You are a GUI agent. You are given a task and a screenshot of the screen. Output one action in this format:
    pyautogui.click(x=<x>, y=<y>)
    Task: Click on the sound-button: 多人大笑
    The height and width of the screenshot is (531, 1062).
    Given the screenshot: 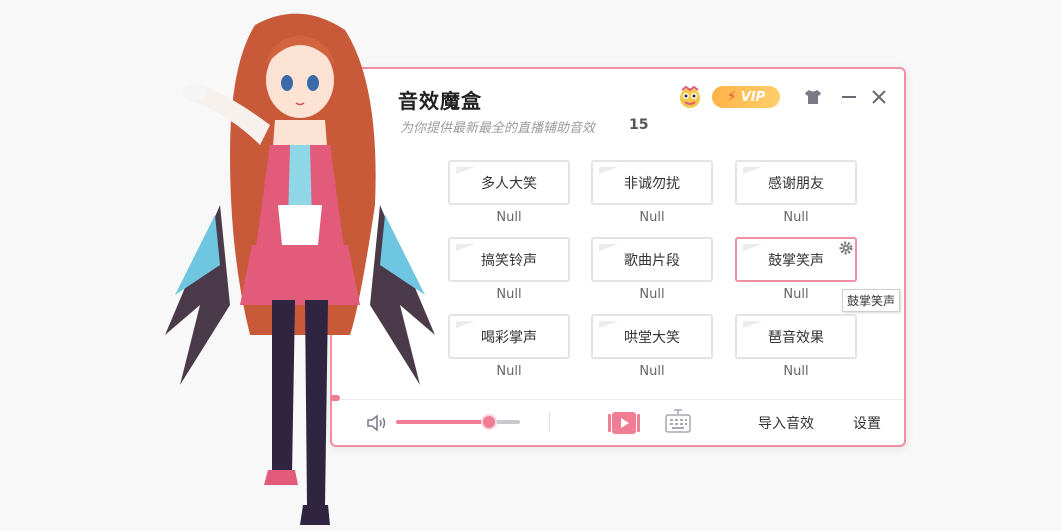 What is the action you would take?
    pyautogui.click(x=509, y=182)
    